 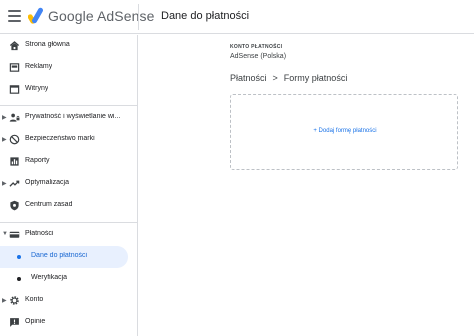 I want to click on top-app-bar: Google AdSense Dane do płatności, so click(x=237, y=17).